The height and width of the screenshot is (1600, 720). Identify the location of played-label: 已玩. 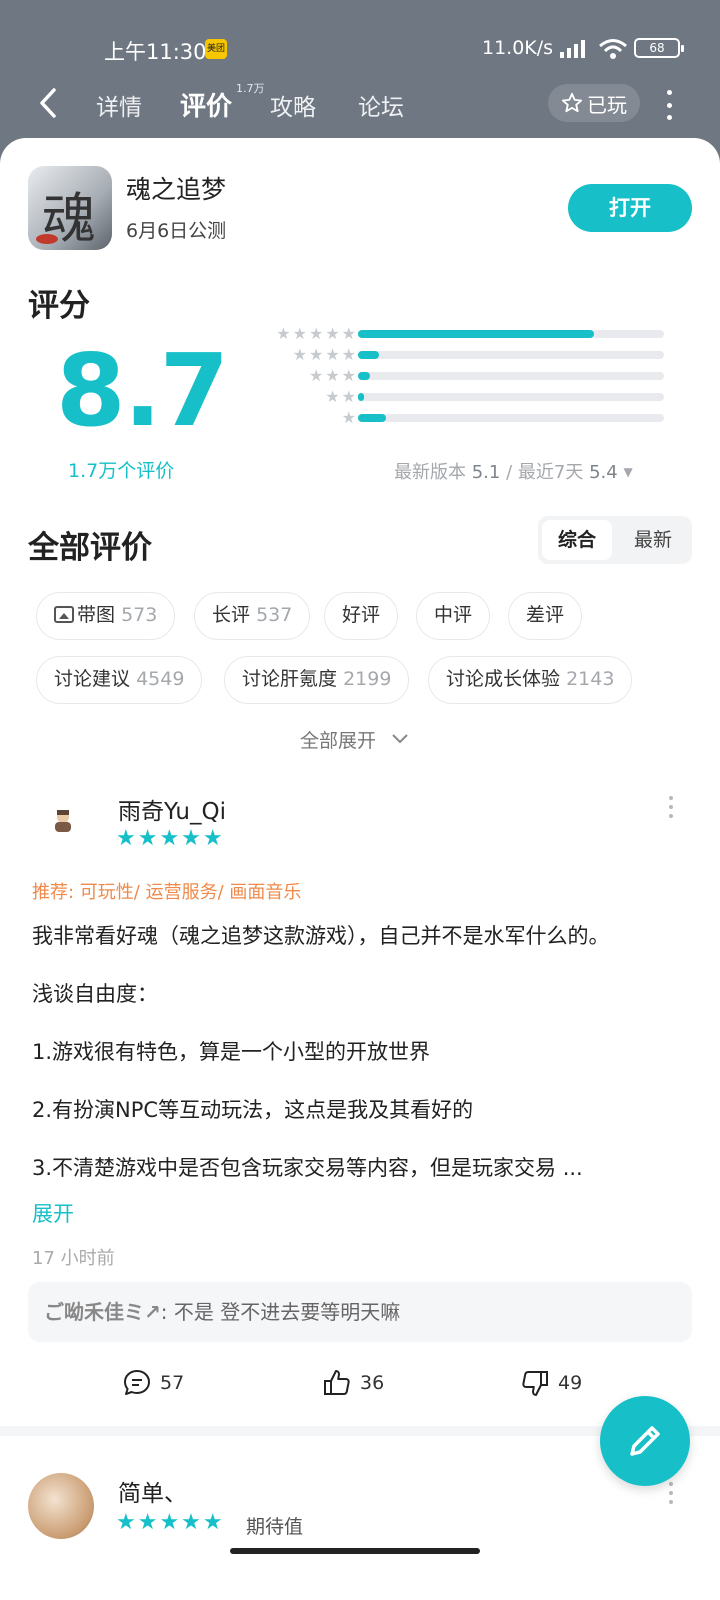
(607, 104).